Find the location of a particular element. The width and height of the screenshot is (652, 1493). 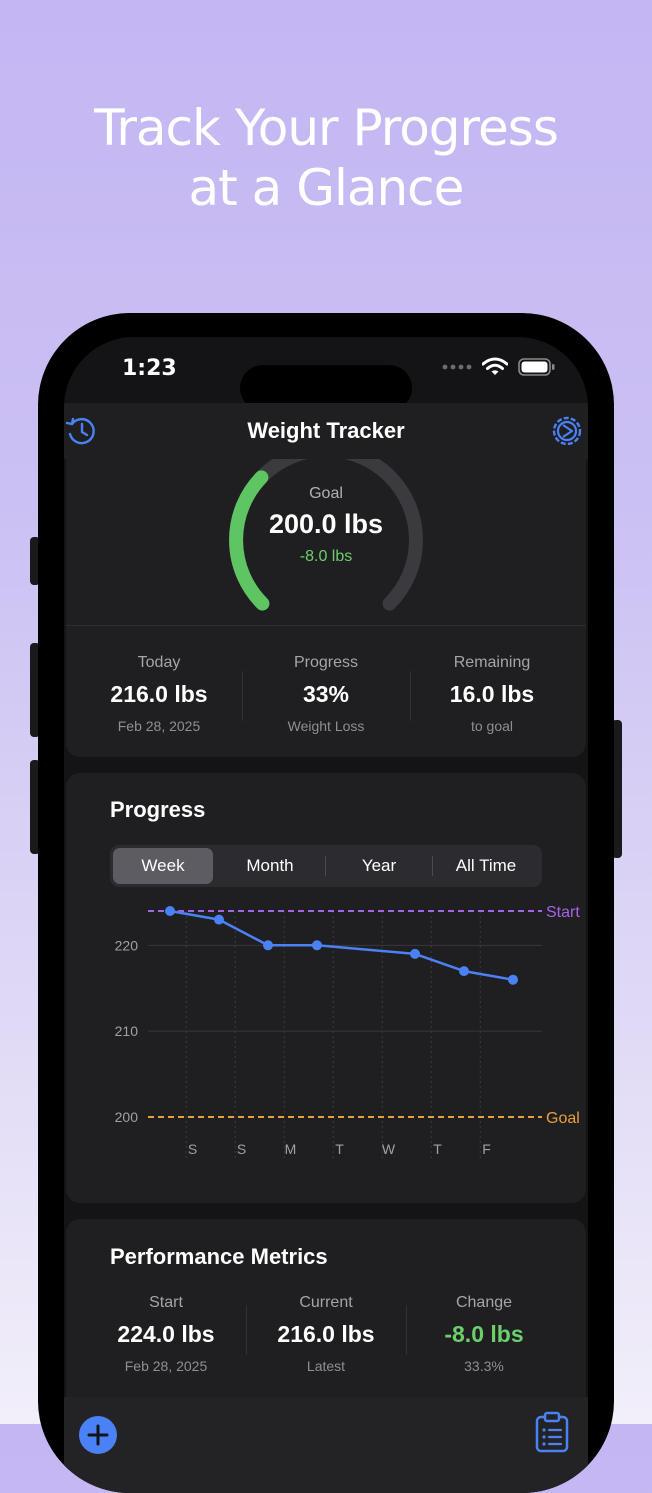

reference-label-start: Start is located at coordinates (563, 912).